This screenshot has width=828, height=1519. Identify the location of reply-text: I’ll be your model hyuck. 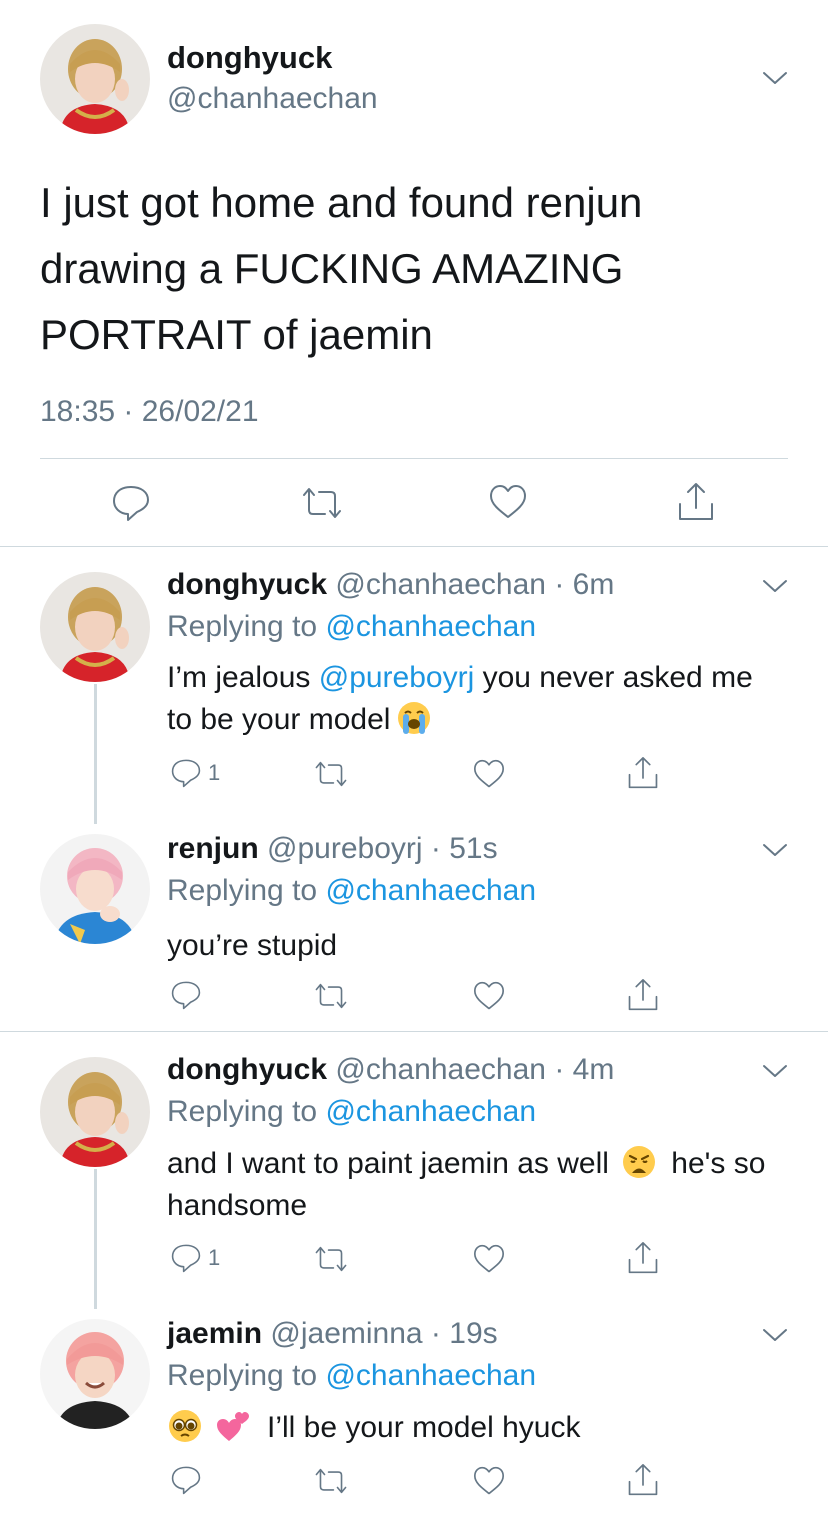
(472, 1428).